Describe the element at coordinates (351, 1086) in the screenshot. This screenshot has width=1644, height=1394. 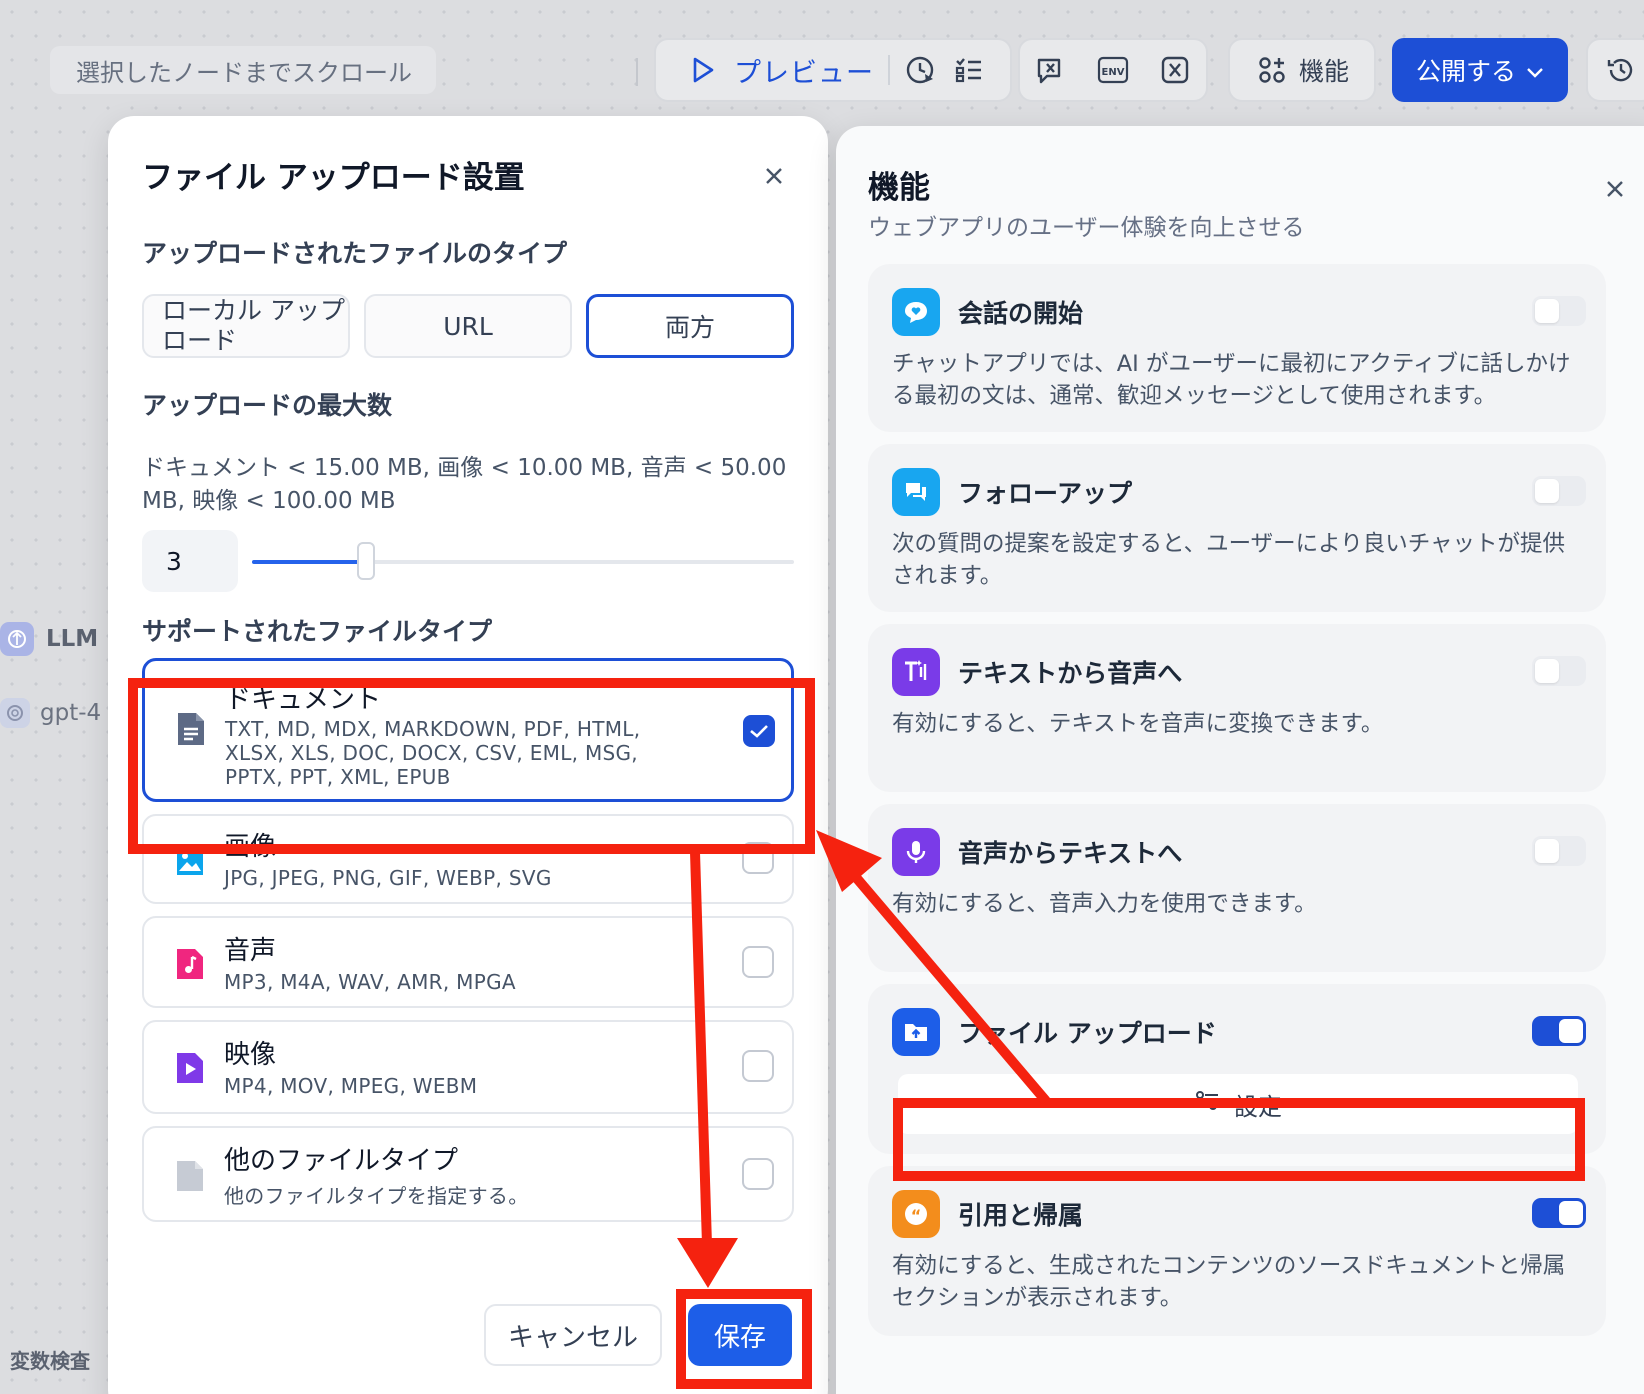
I see `file-type-extensions: MP4, MOV, MPEG, WEBM` at that location.